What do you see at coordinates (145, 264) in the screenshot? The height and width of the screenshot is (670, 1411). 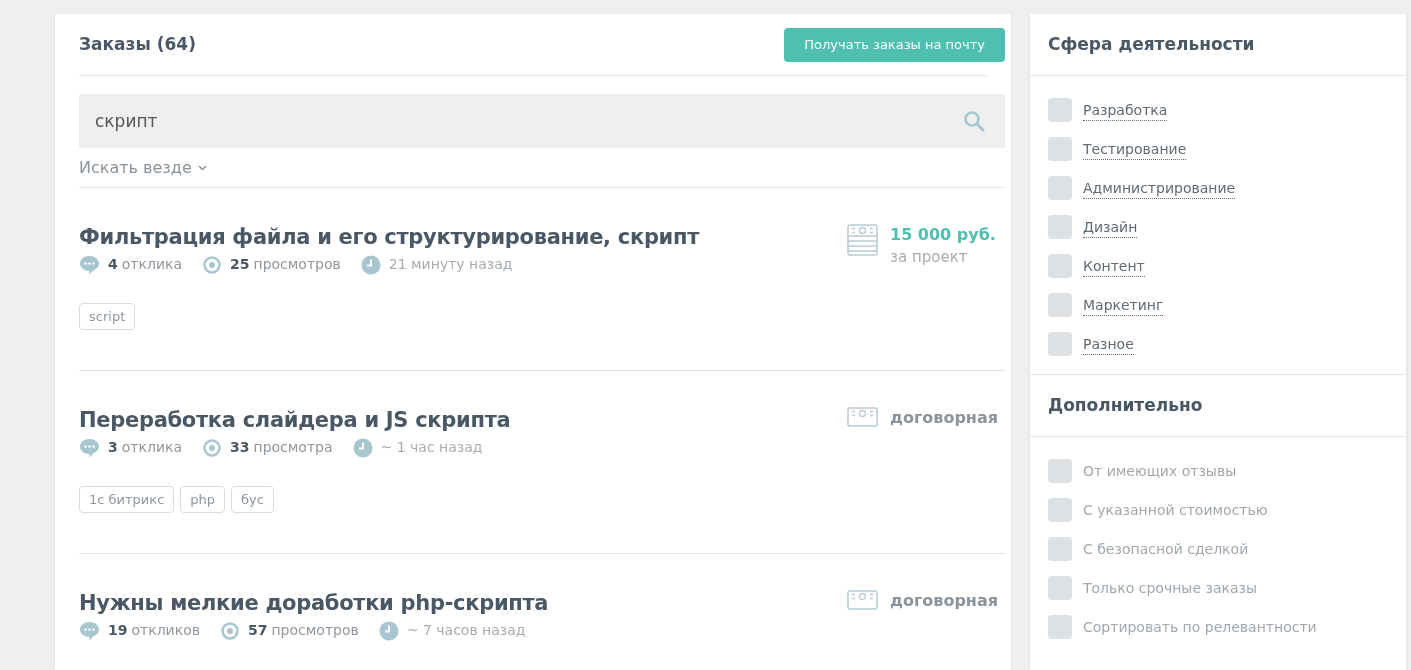 I see `stat-text: 4 отклика` at bounding box center [145, 264].